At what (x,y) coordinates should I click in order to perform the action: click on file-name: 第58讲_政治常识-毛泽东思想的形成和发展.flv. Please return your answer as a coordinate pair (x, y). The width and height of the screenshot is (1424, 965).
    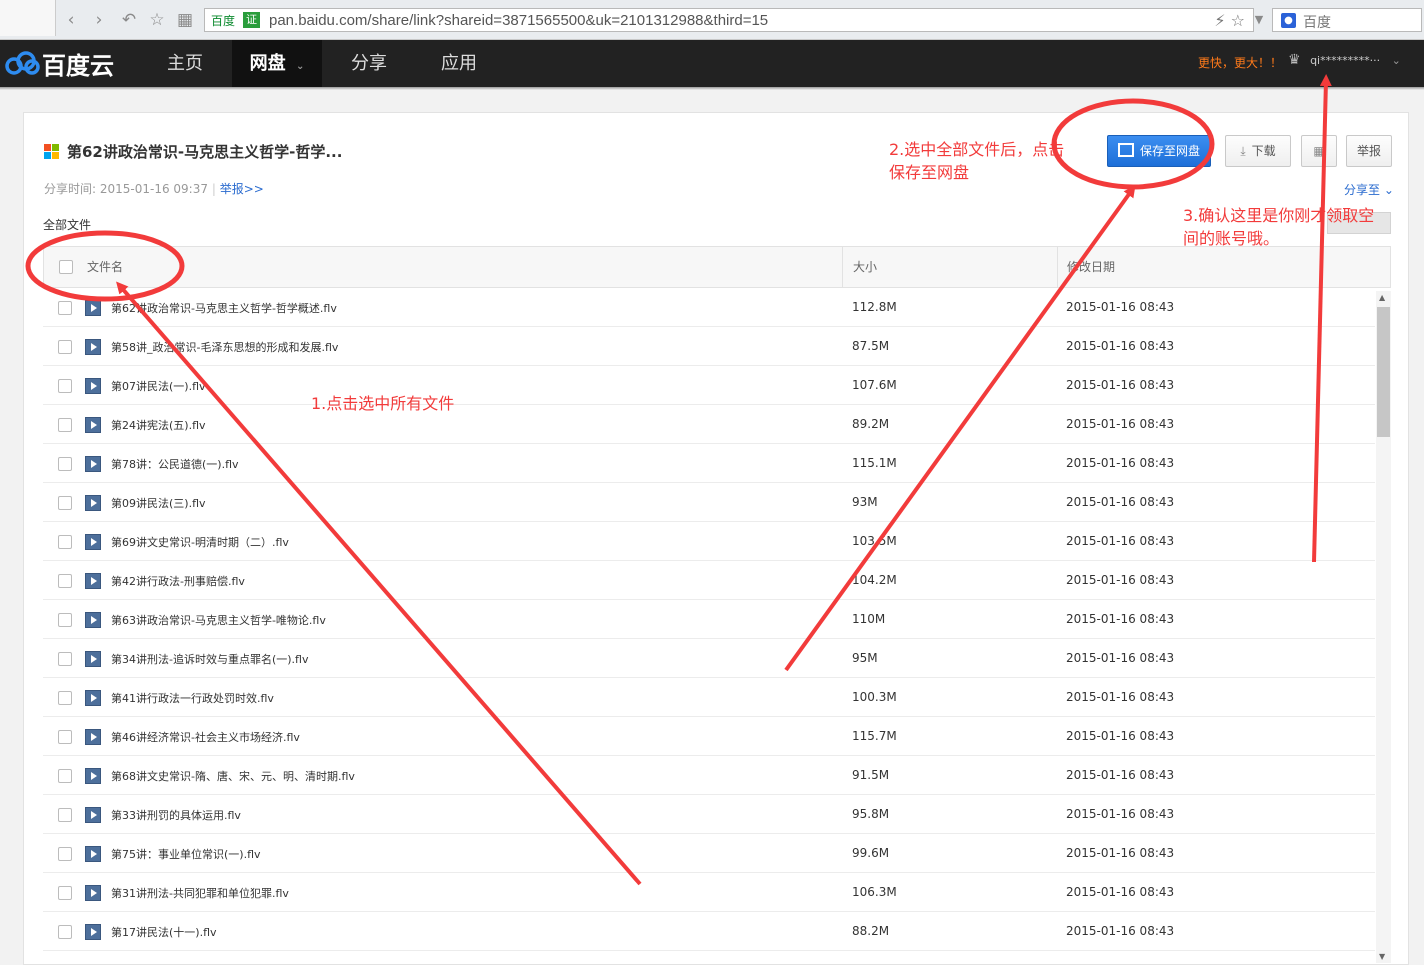
    Looking at the image, I should click on (224, 347).